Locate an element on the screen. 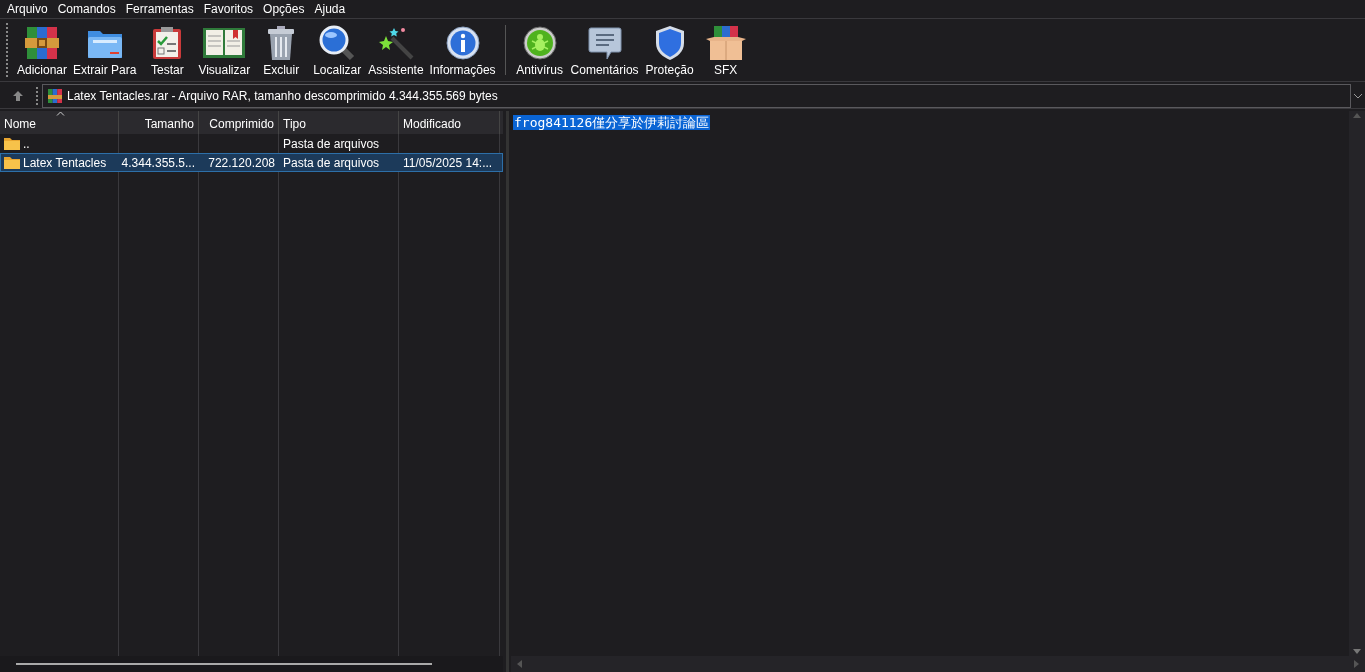 The image size is (1365, 672). menu-item: Arquivo is located at coordinates (27, 9).